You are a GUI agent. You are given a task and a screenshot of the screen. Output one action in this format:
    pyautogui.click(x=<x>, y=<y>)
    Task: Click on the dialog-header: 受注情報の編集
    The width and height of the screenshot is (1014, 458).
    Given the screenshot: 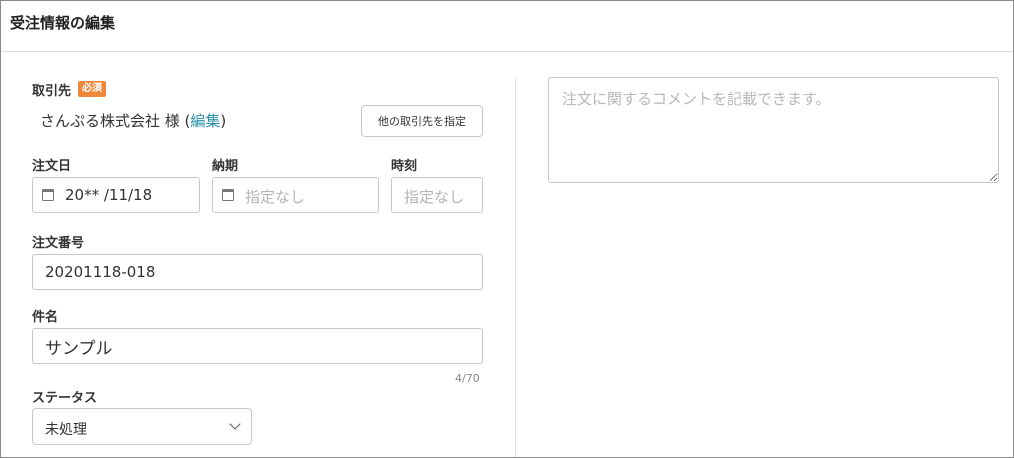 What is the action you would take?
    pyautogui.click(x=507, y=26)
    